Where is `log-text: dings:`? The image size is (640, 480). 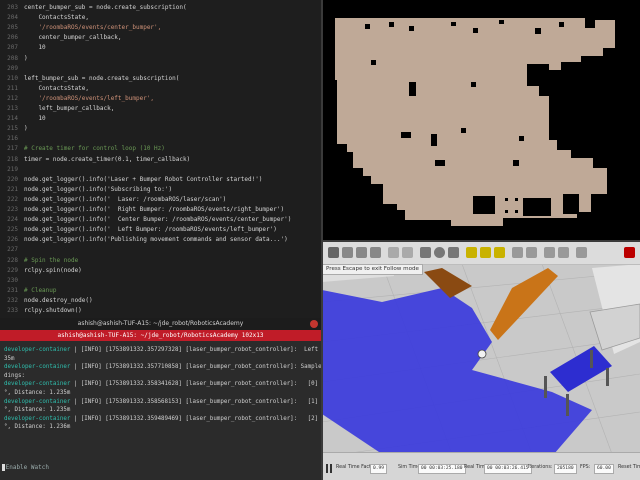
log-text: dings: is located at coordinates (14, 375).